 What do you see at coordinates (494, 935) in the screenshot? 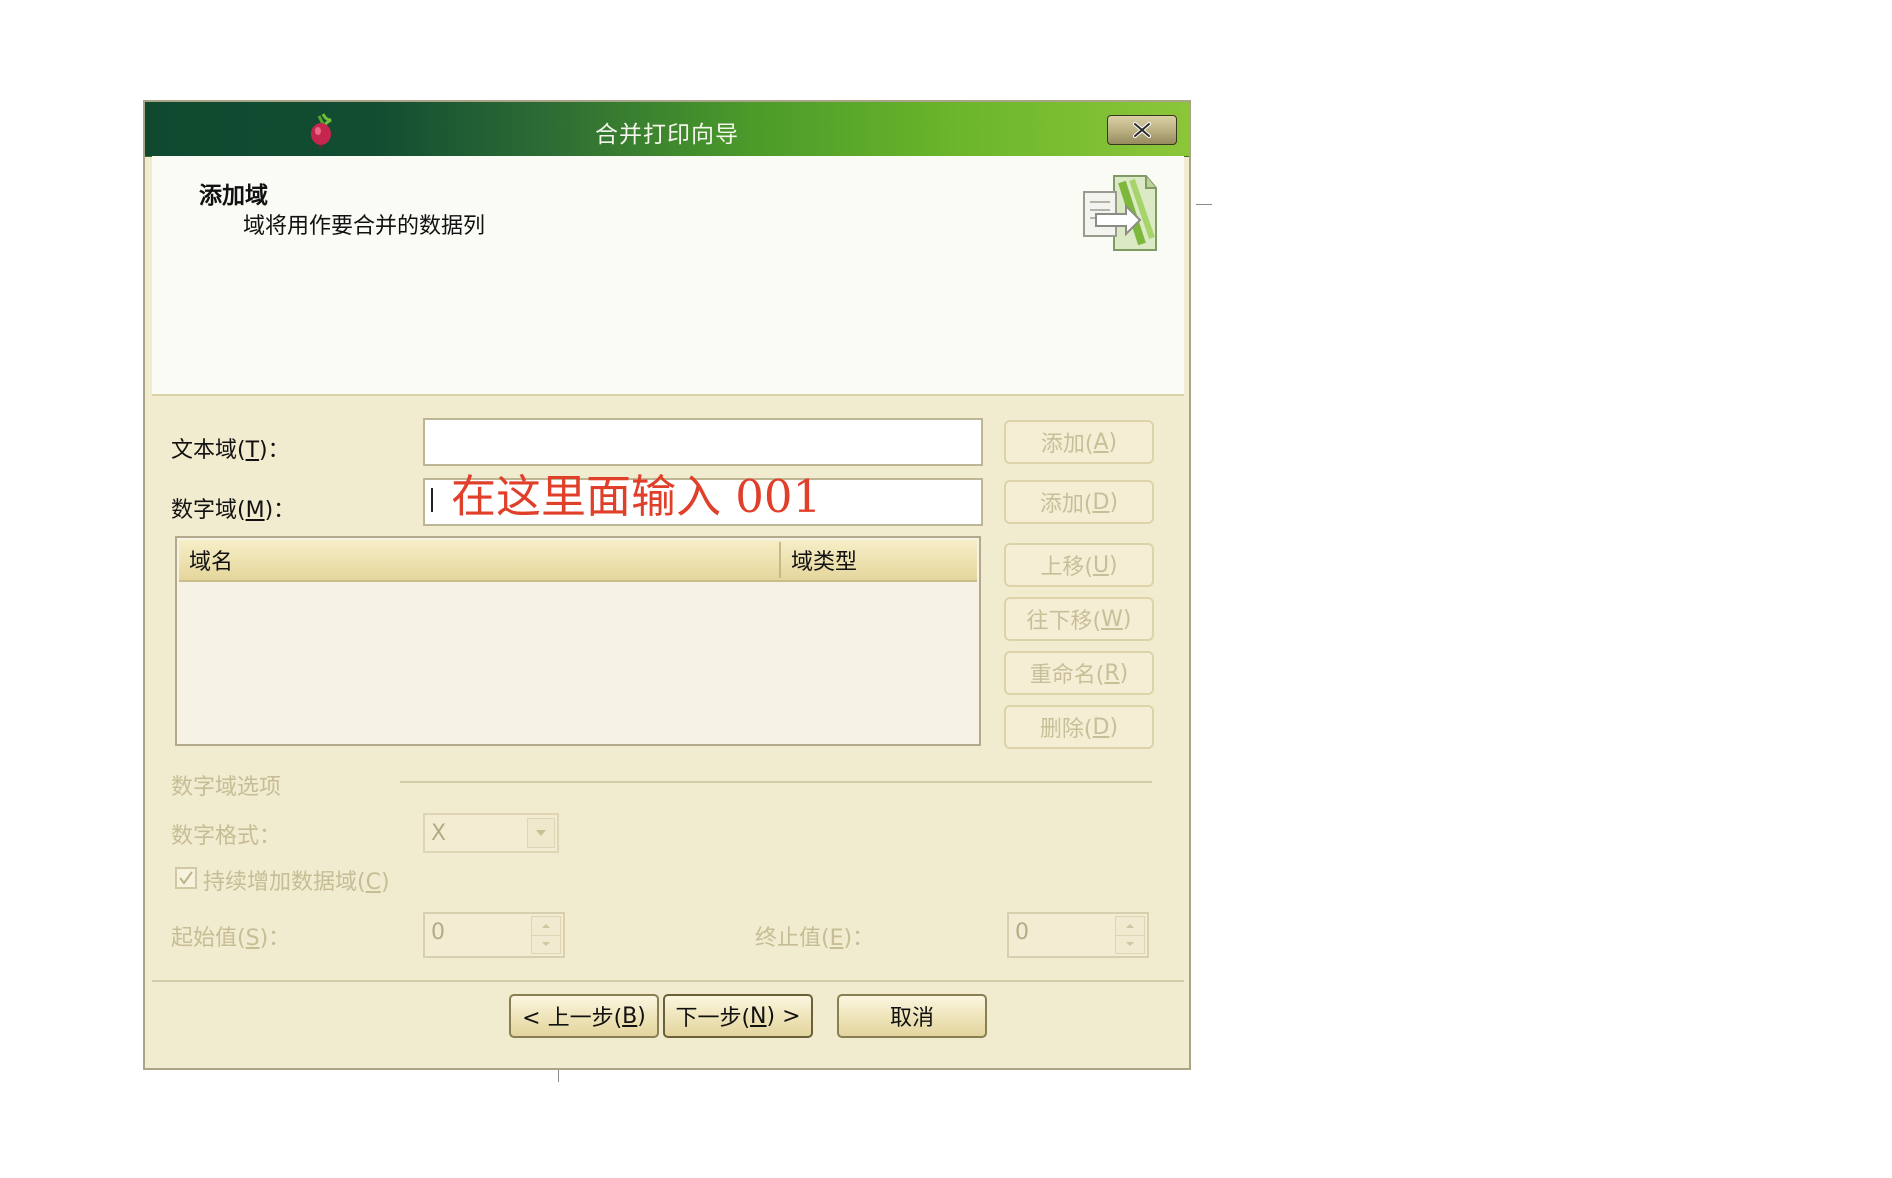
I see `start-value-spinner: 0` at bounding box center [494, 935].